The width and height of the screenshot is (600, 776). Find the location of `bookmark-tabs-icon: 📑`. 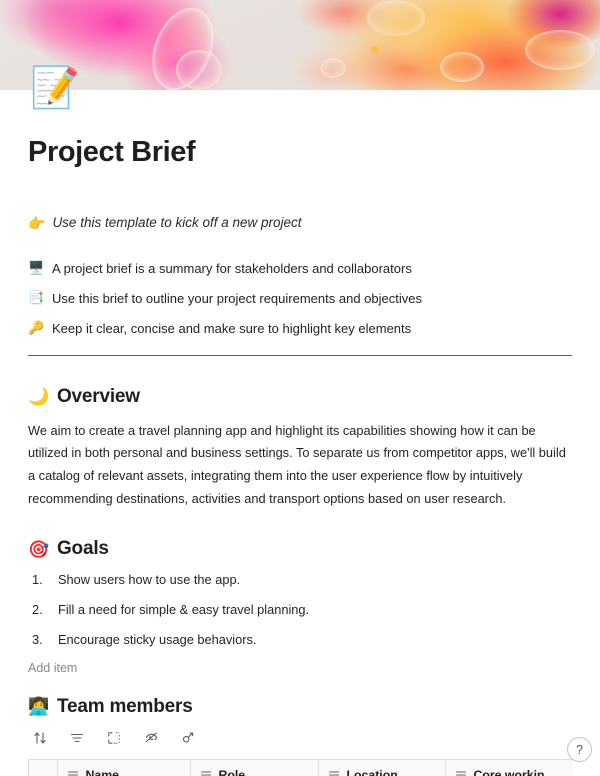

bookmark-tabs-icon: 📑 is located at coordinates (36, 298).